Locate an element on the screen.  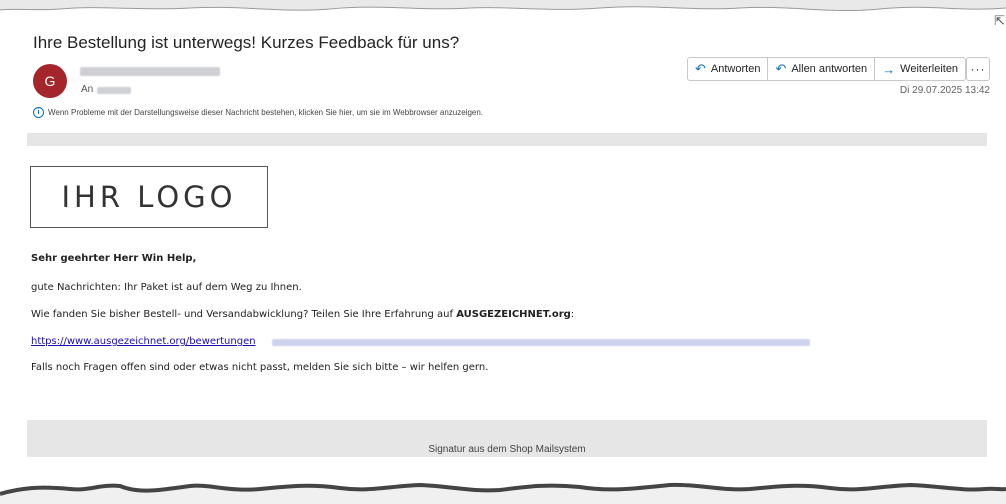
received-date: Di 29.07.2025 13:42 is located at coordinates (944, 90).